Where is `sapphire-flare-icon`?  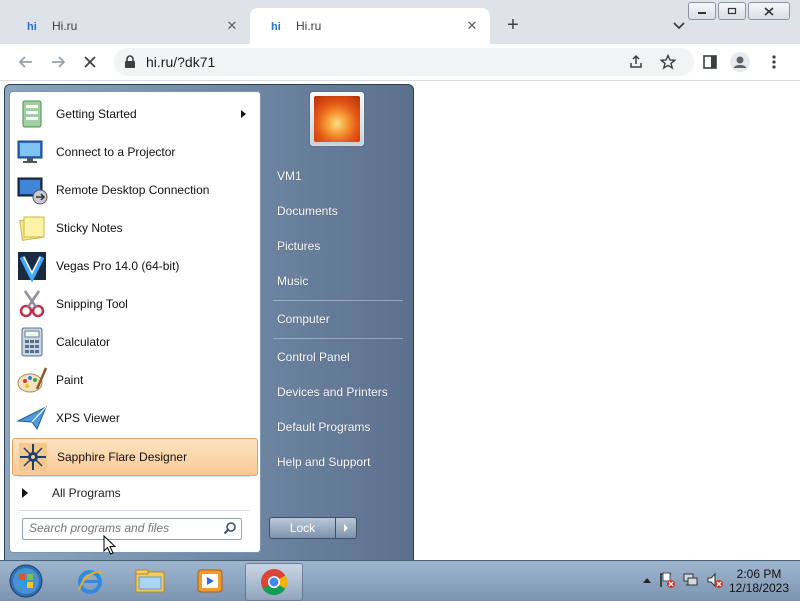
sapphire-flare-icon is located at coordinates (33, 457).